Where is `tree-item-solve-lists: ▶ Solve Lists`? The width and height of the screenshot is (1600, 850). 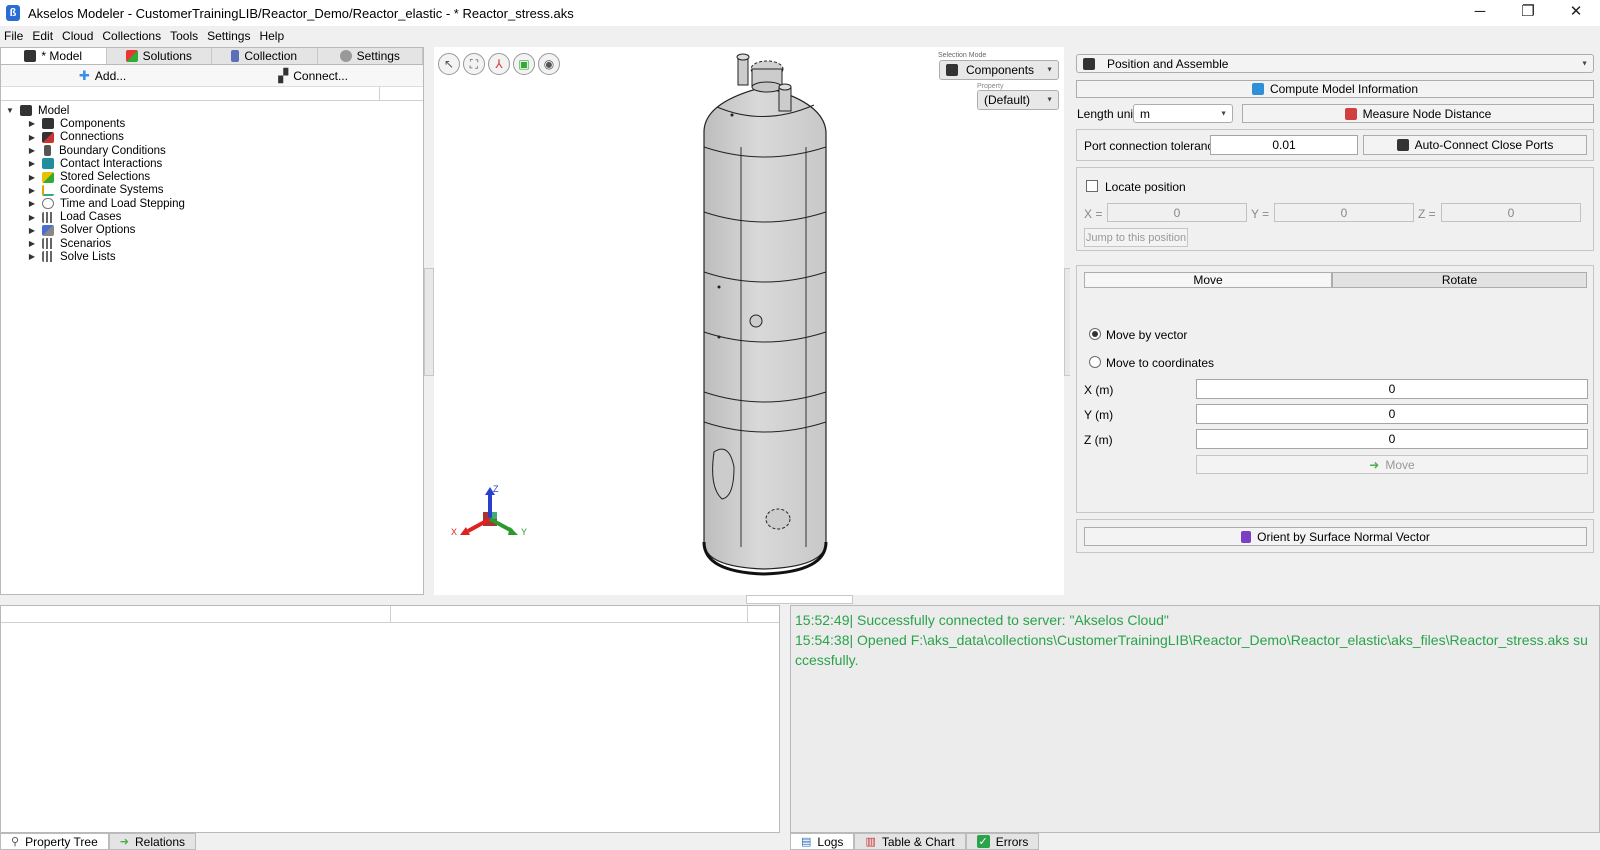
tree-item-solve-lists: ▶ Solve Lists is located at coordinates (212, 256).